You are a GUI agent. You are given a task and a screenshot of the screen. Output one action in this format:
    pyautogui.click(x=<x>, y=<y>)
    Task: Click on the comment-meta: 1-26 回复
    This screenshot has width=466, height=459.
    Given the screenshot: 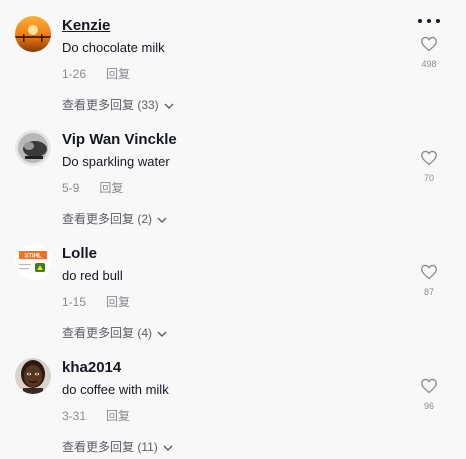 What is the action you would take?
    pyautogui.click(x=96, y=73)
    